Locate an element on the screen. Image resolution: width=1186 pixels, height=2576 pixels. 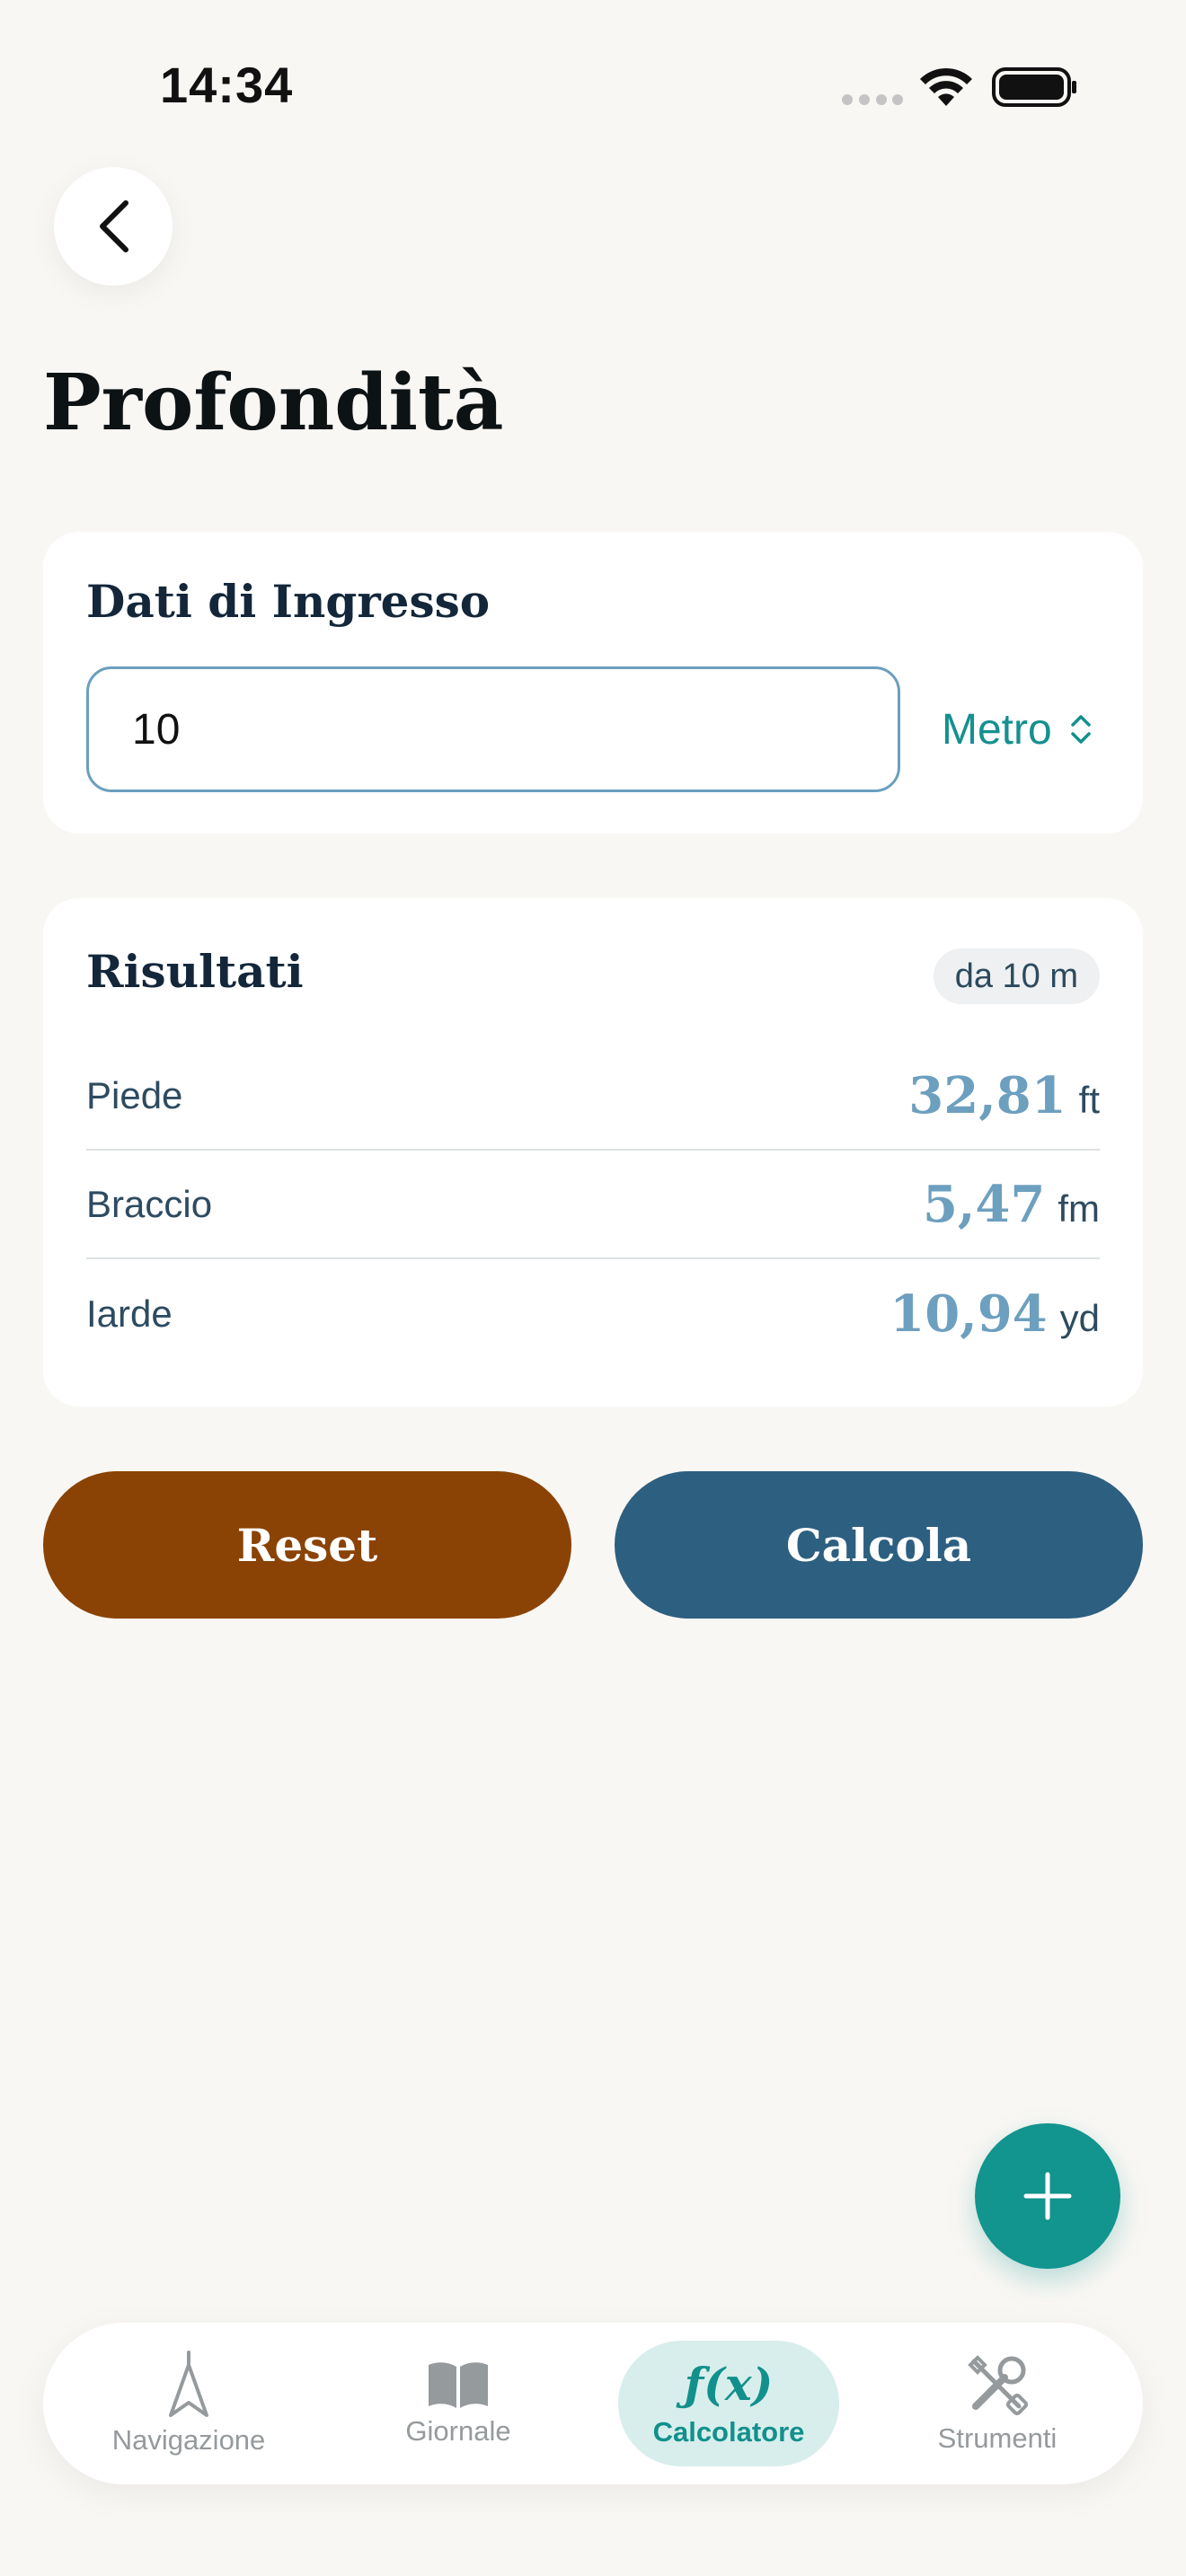
add-button is located at coordinates (1047, 2196).